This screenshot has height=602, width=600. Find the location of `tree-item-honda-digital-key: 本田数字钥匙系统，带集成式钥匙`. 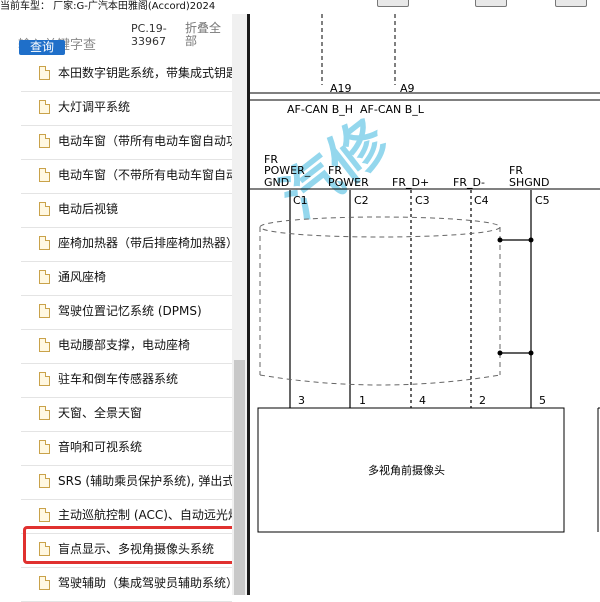

tree-item-honda-digital-key: 本田数字钥匙系统，带集成式钥匙 is located at coordinates (126, 75).